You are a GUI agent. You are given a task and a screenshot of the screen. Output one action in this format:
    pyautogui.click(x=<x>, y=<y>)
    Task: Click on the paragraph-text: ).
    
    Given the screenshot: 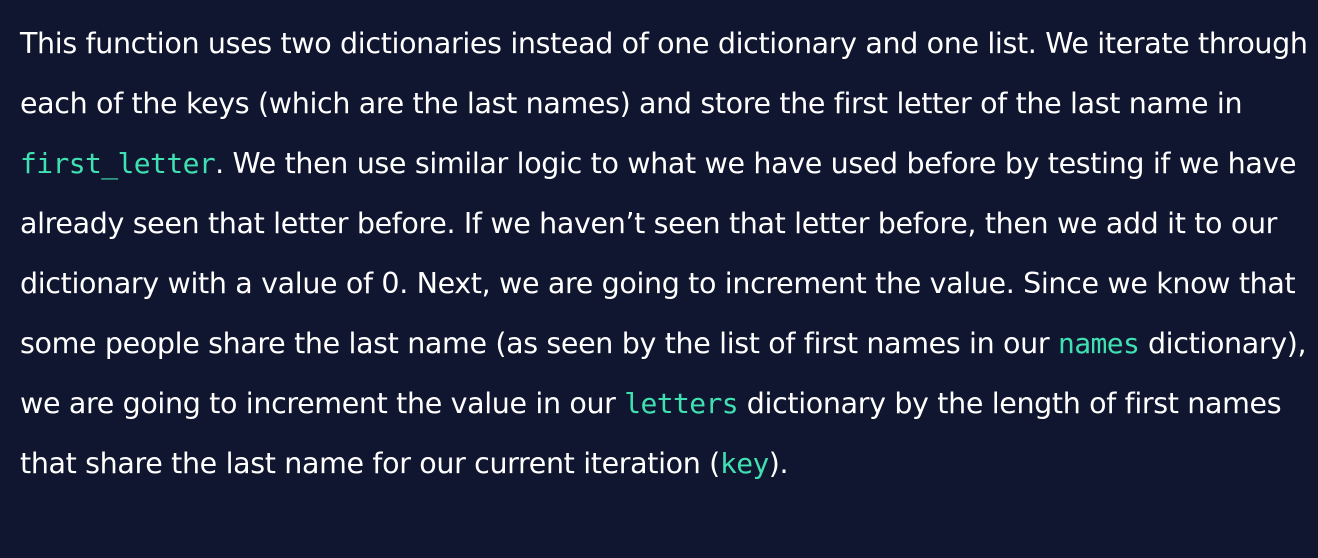 What is the action you would take?
    pyautogui.click(x=778, y=463)
    